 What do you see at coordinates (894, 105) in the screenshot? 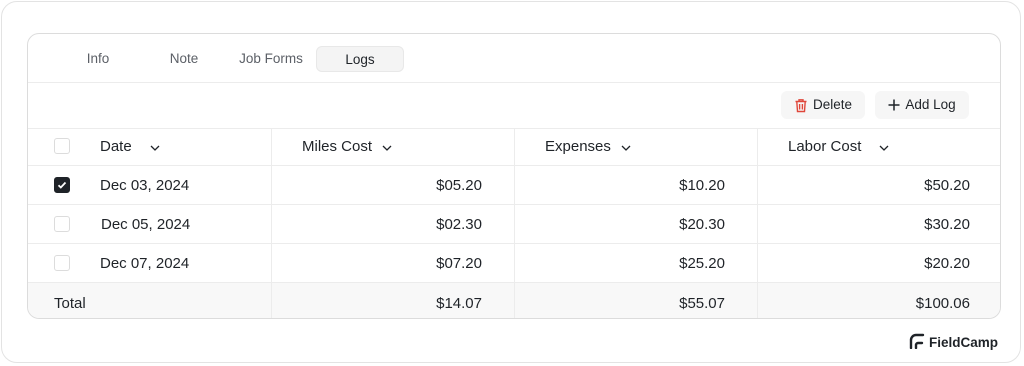
I see `plus-icon` at bounding box center [894, 105].